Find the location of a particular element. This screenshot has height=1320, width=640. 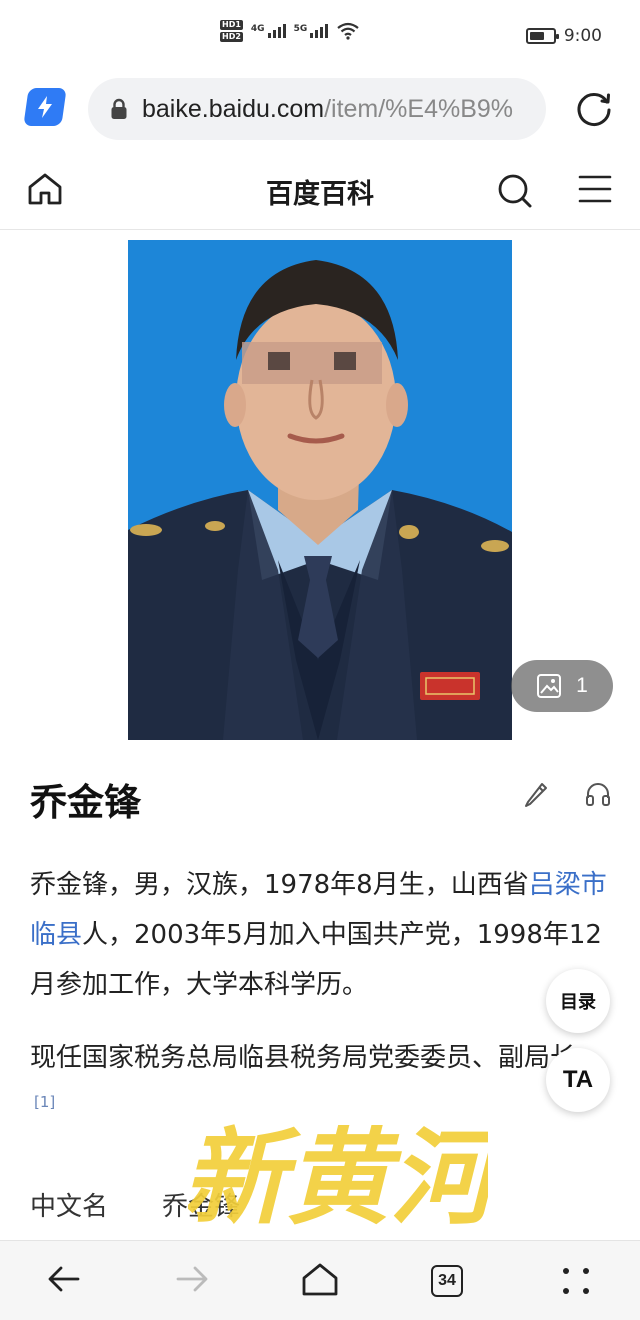

browser-address-bar: baike.baidu.com/item/%E4%B9% is located at coordinates (320, 109).